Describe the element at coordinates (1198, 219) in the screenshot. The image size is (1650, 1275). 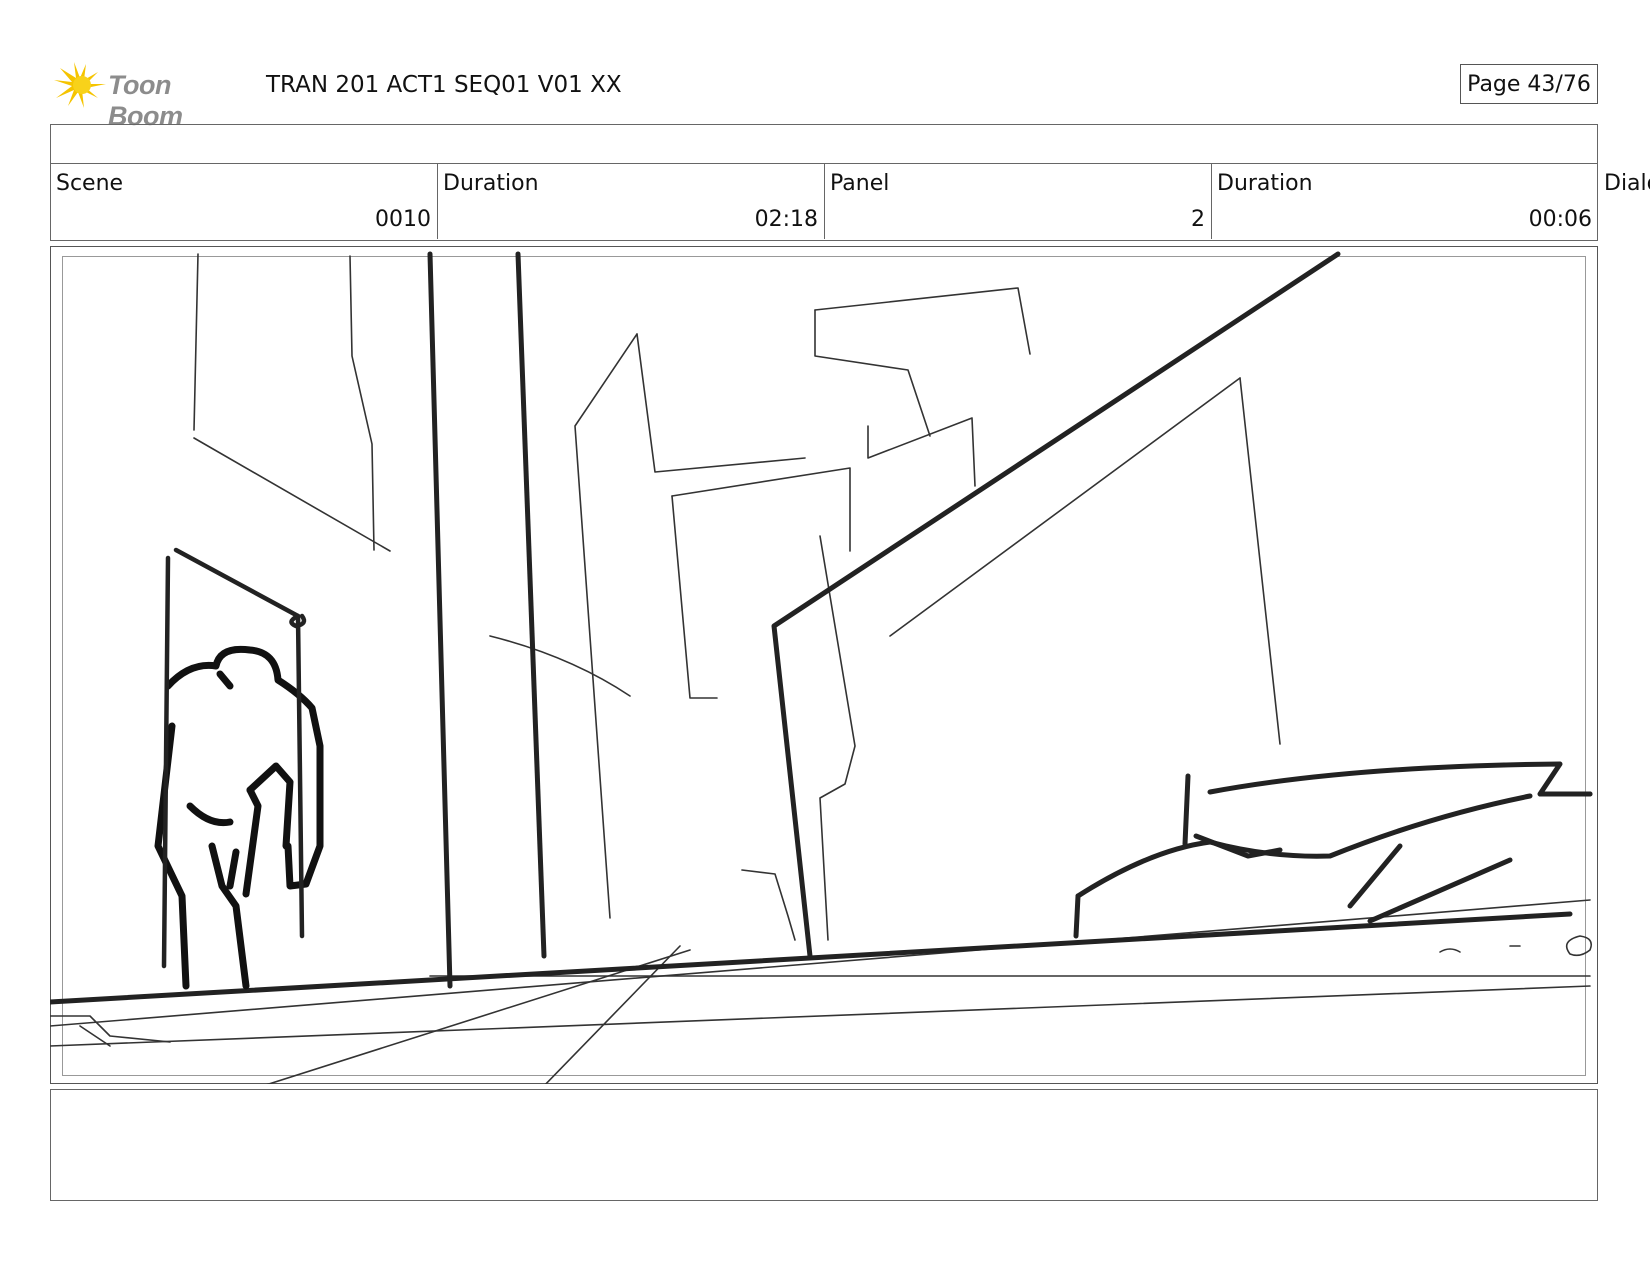
I see `panel-value: 2` at that location.